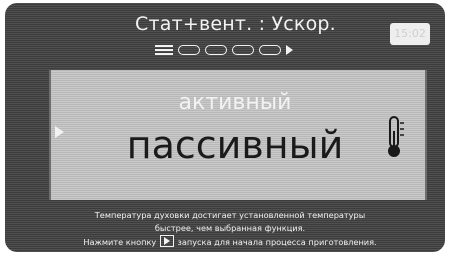 This screenshot has height=256, width=450. Describe the element at coordinates (394, 137) in the screenshot. I see `thermometer-icon` at that location.